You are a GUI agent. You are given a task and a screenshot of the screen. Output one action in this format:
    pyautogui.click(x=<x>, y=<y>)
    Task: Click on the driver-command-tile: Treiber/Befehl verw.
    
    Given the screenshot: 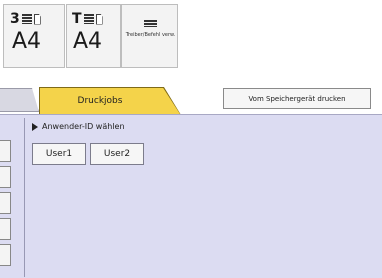 What is the action you would take?
    pyautogui.click(x=149, y=36)
    